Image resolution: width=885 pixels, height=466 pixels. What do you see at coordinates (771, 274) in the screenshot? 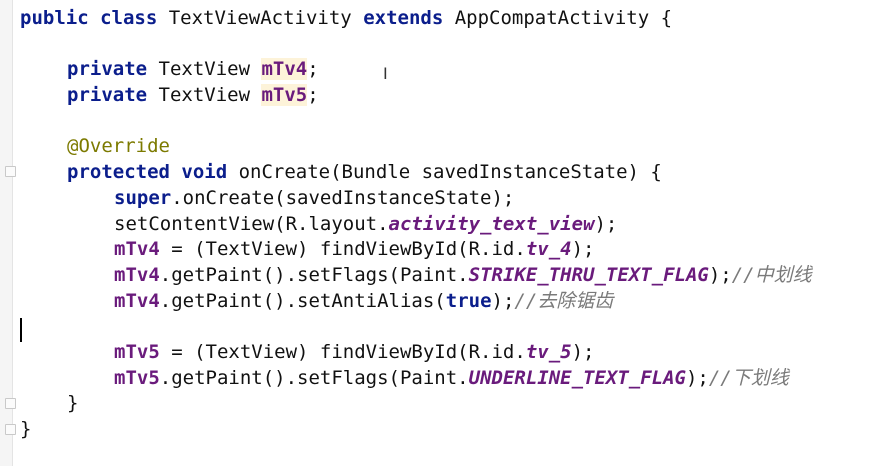
I see `code-comment: //中划线` at bounding box center [771, 274].